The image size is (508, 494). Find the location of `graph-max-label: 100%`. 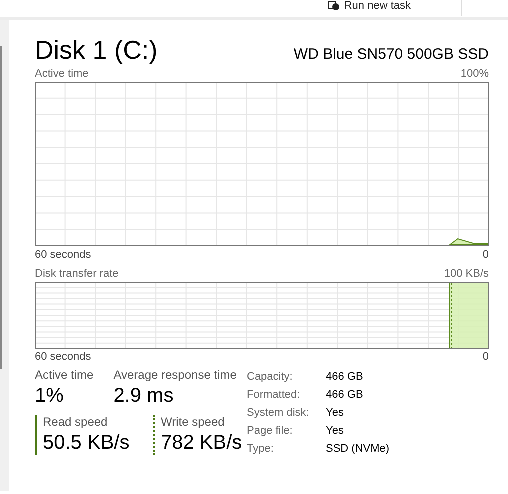

graph-max-label: 100% is located at coordinates (474, 74).